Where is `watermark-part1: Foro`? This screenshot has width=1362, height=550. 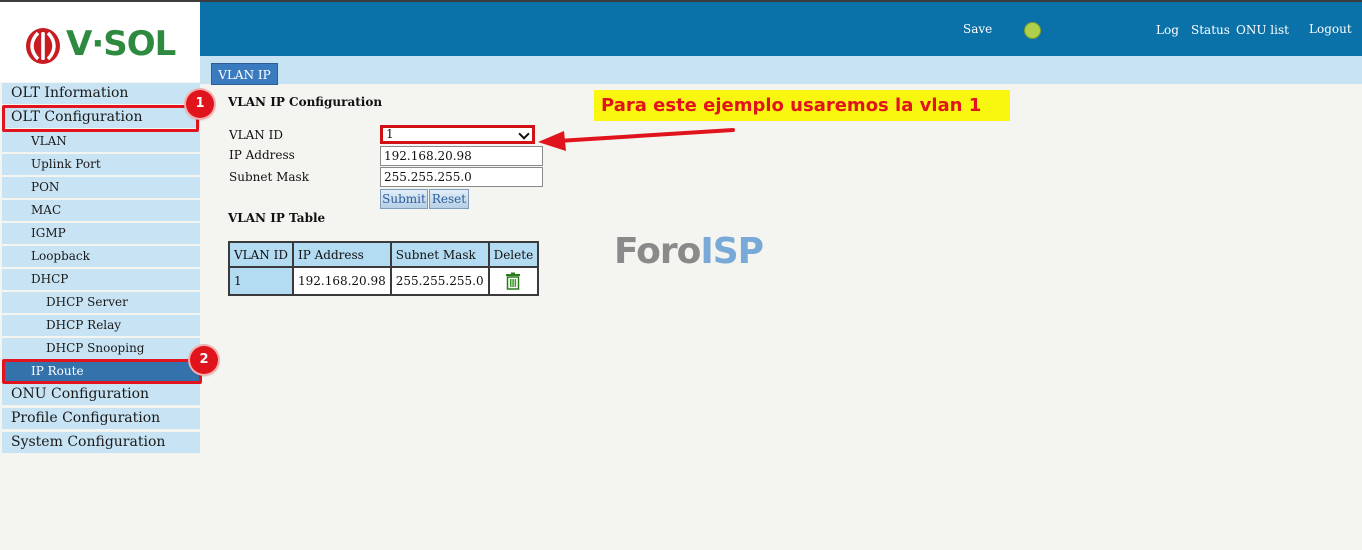
watermark-part1: Foro is located at coordinates (657, 251).